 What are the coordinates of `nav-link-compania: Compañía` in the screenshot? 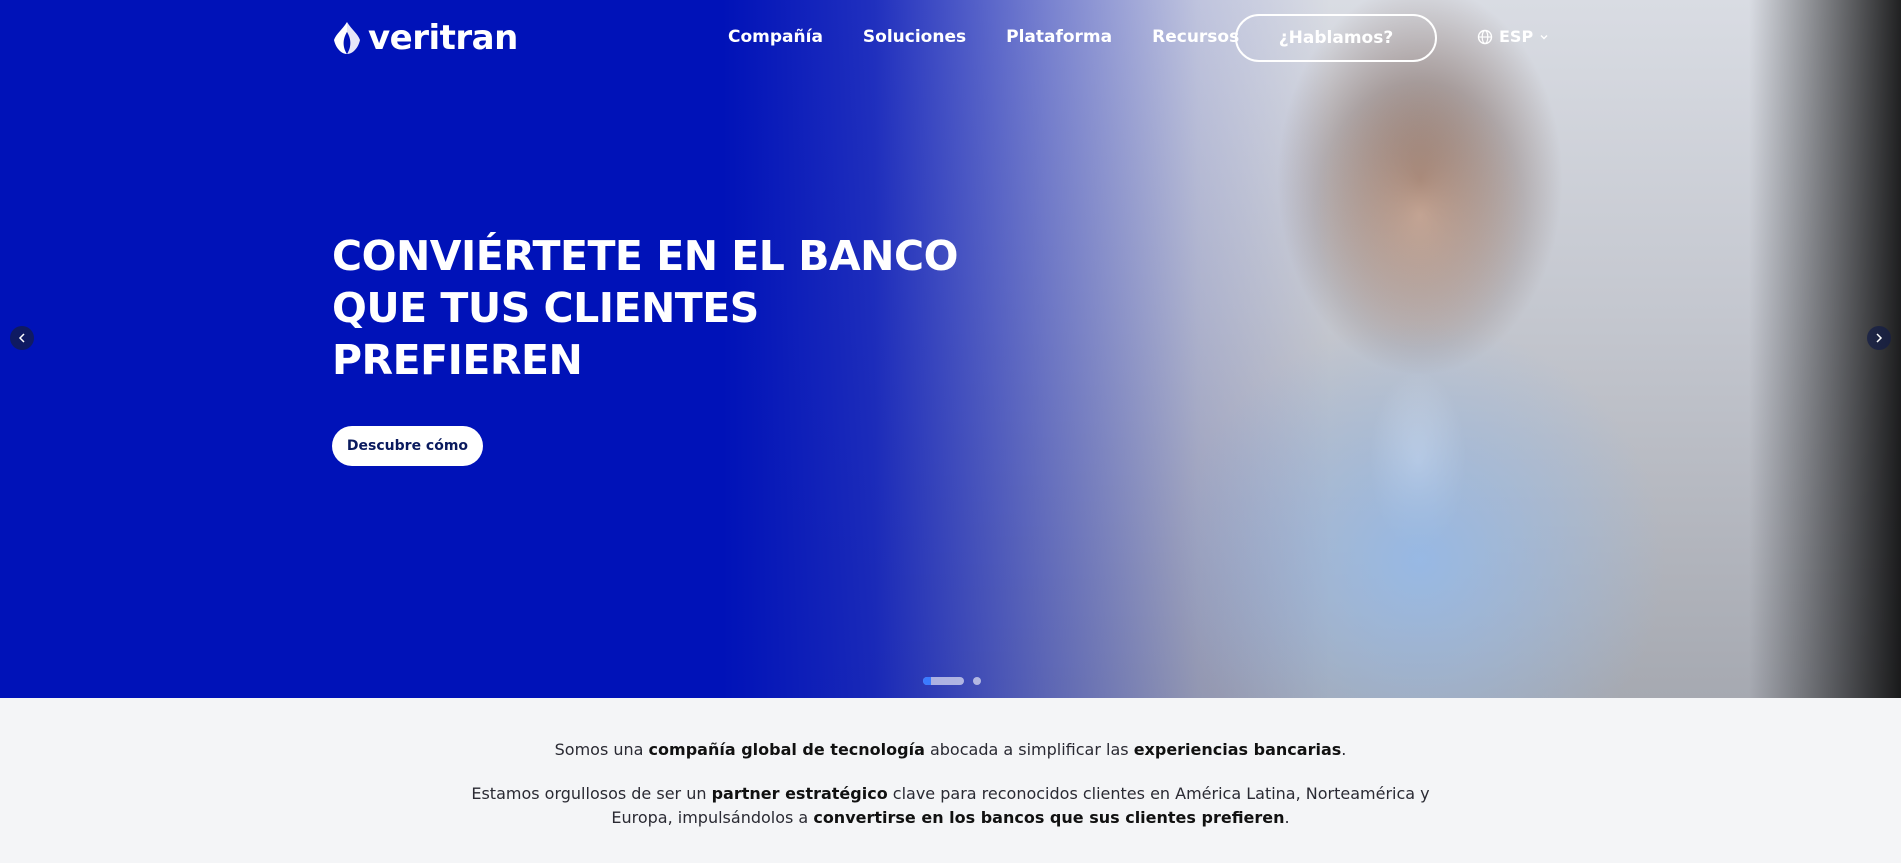 It's located at (775, 37).